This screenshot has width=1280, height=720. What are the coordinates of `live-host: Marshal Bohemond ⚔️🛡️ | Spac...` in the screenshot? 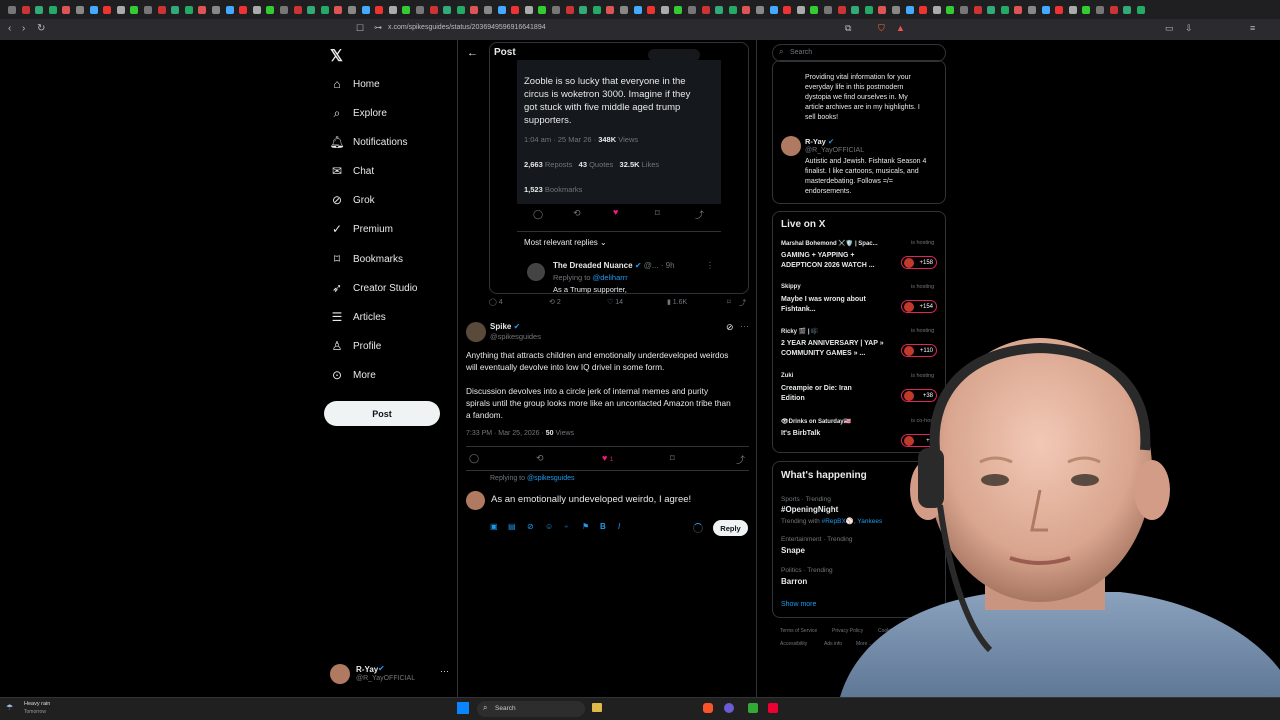 It's located at (829, 243).